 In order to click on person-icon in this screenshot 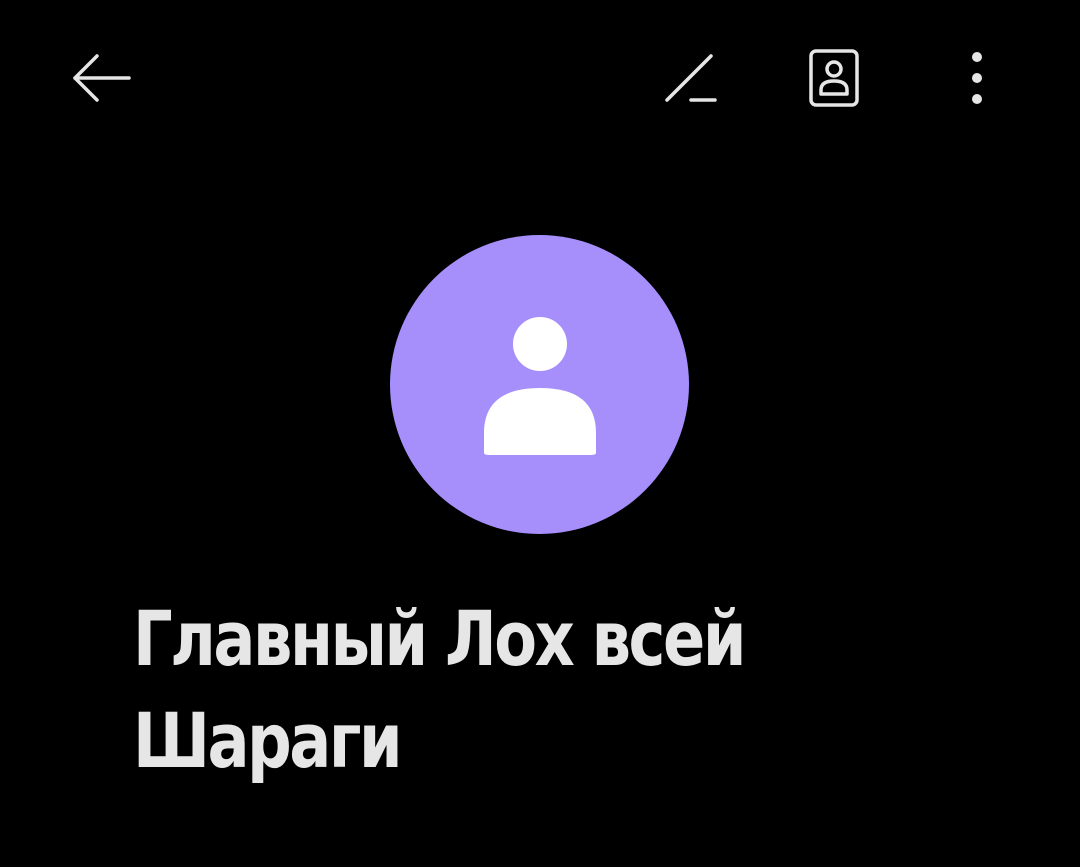, I will do `click(539, 385)`.